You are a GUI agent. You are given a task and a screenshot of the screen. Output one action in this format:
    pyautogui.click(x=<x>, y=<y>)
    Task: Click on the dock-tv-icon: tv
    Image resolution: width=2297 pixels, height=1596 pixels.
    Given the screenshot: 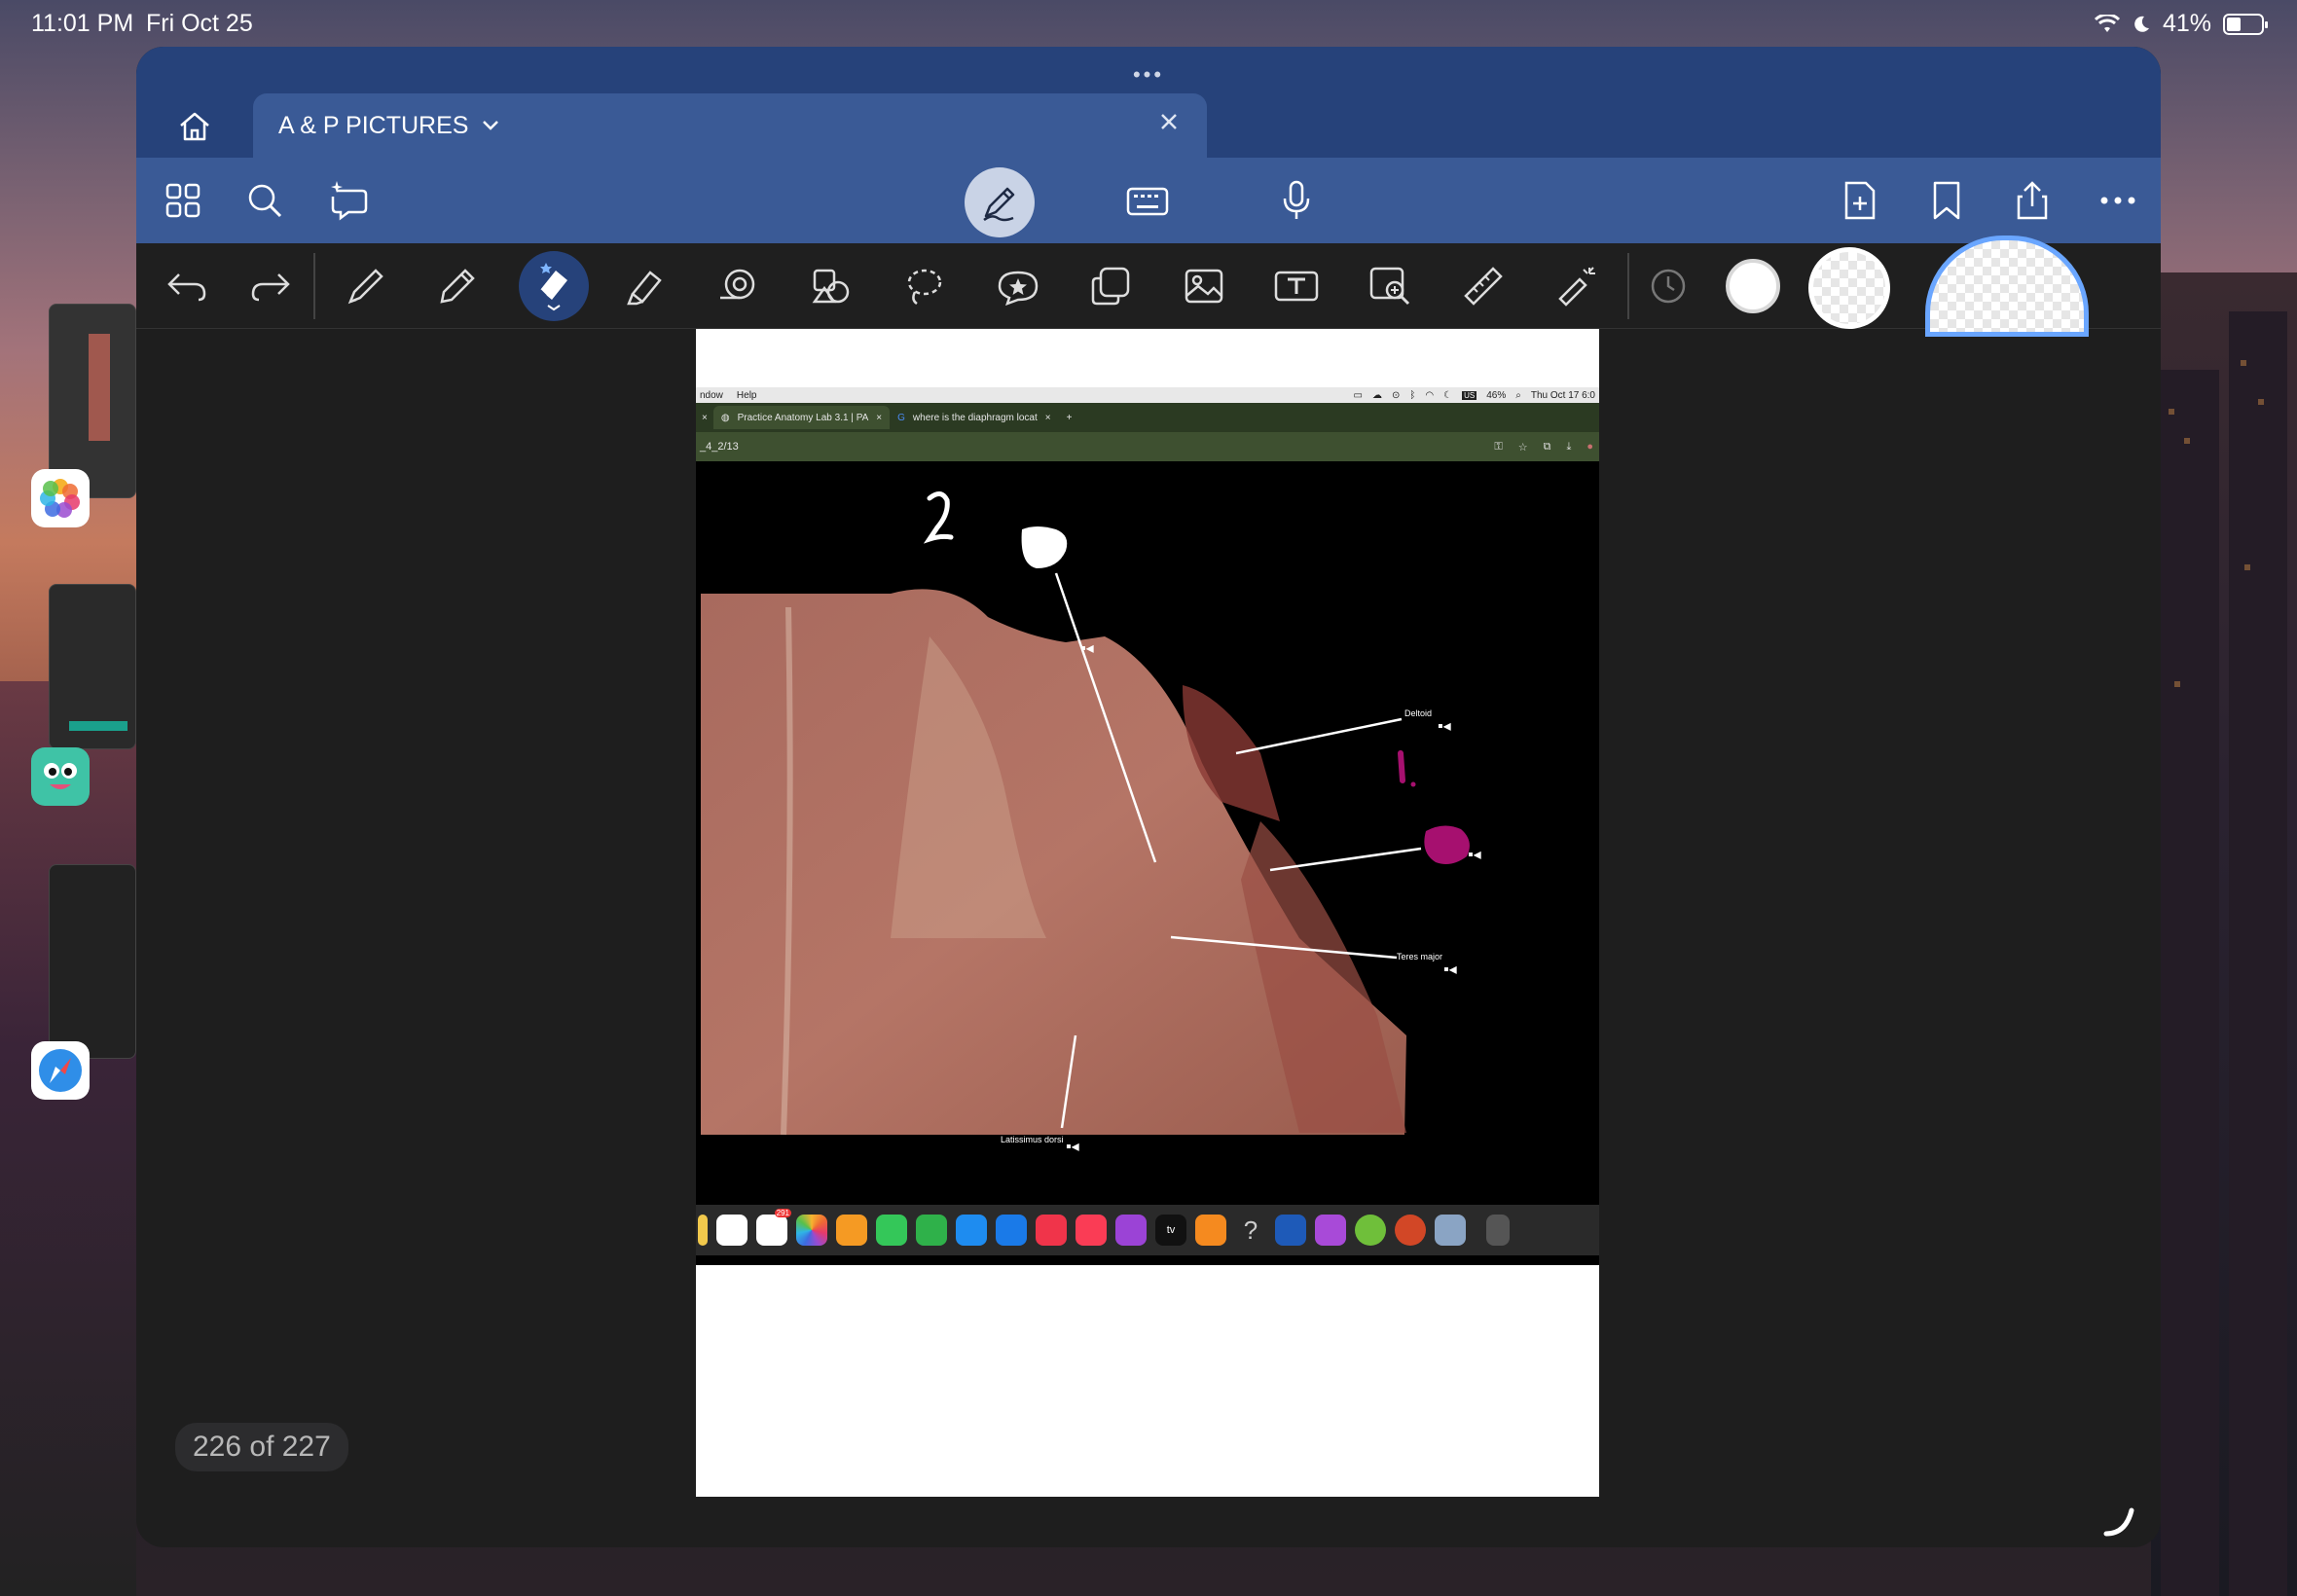 What is the action you would take?
    pyautogui.click(x=1170, y=1230)
    